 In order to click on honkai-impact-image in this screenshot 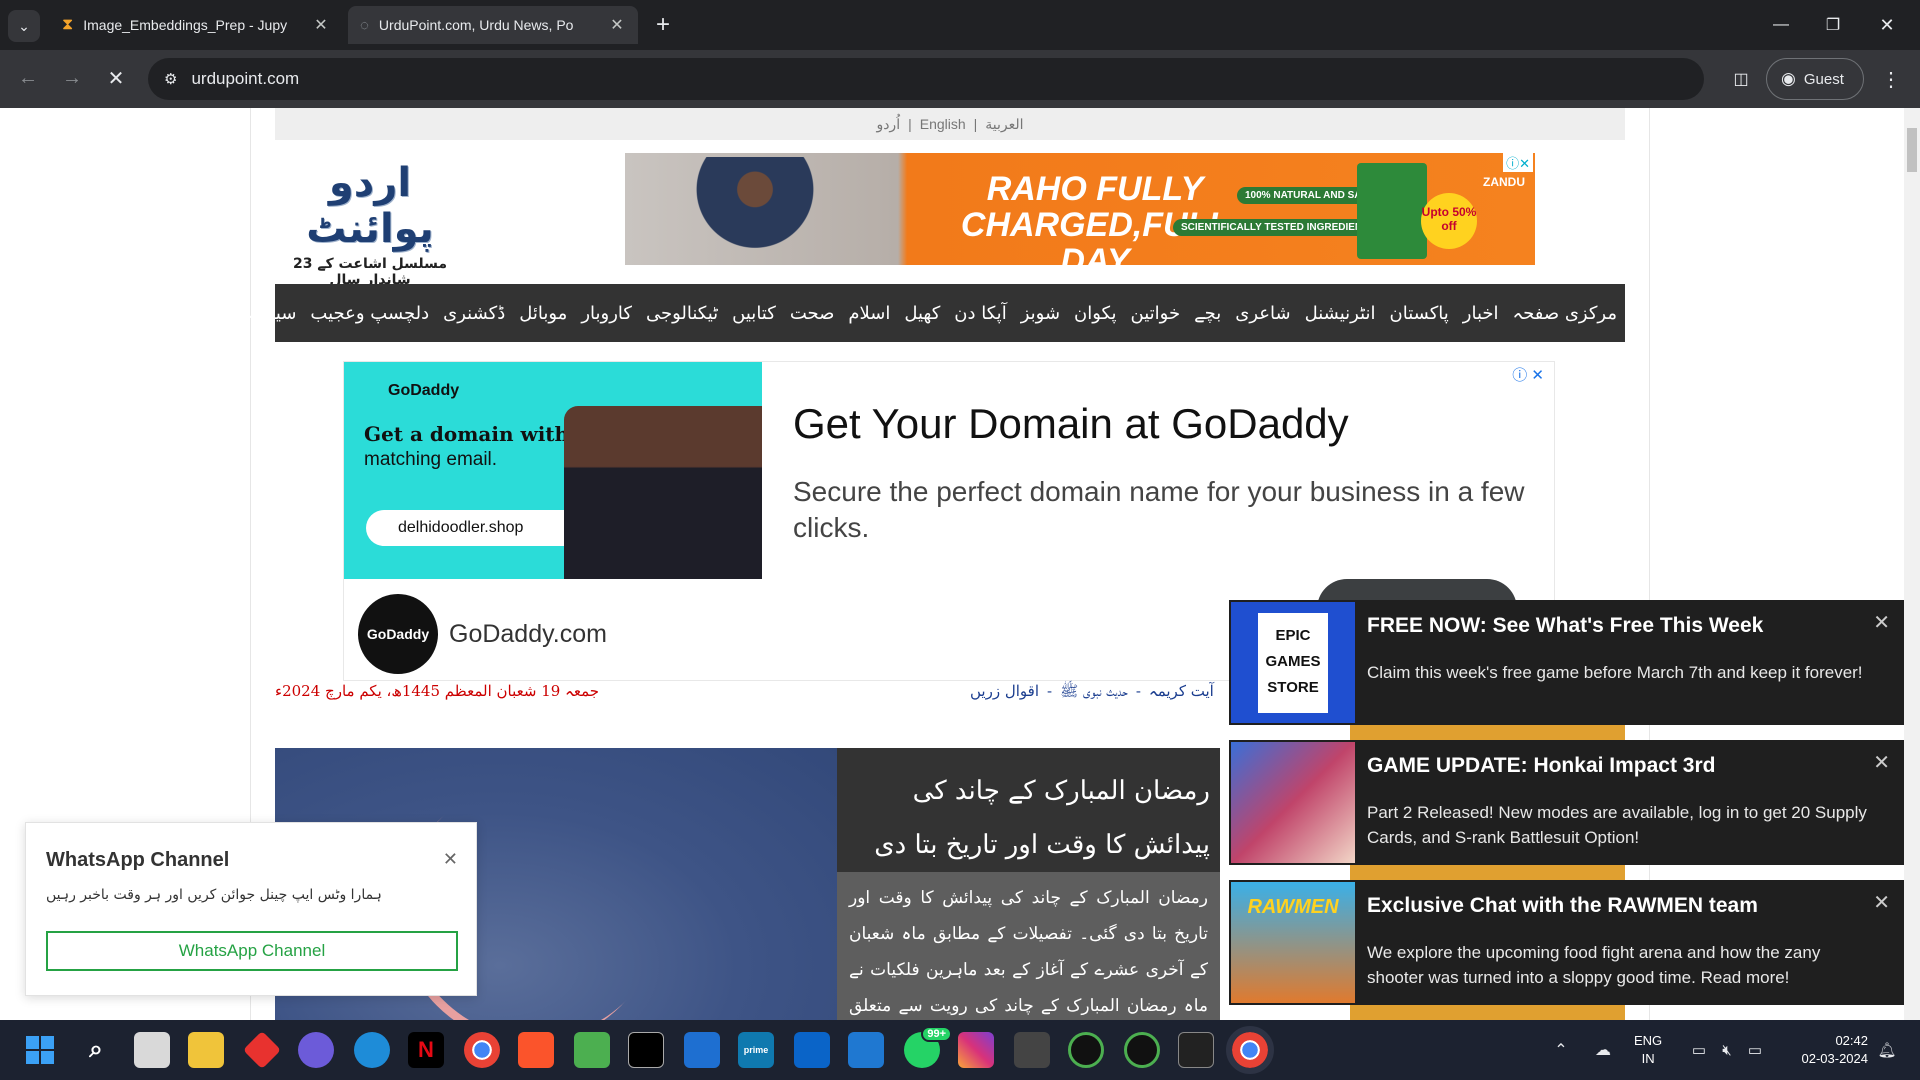, I will do `click(1293, 802)`.